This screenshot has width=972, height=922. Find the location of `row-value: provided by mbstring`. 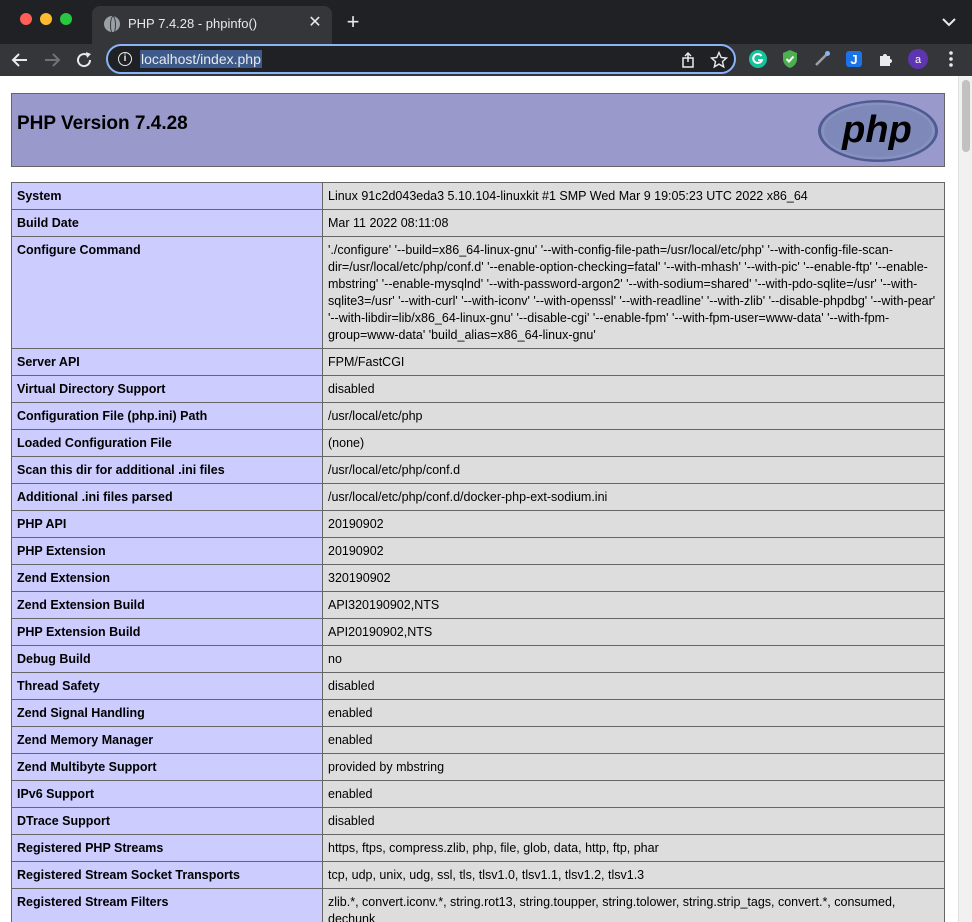

row-value: provided by mbstring is located at coordinates (633, 767).